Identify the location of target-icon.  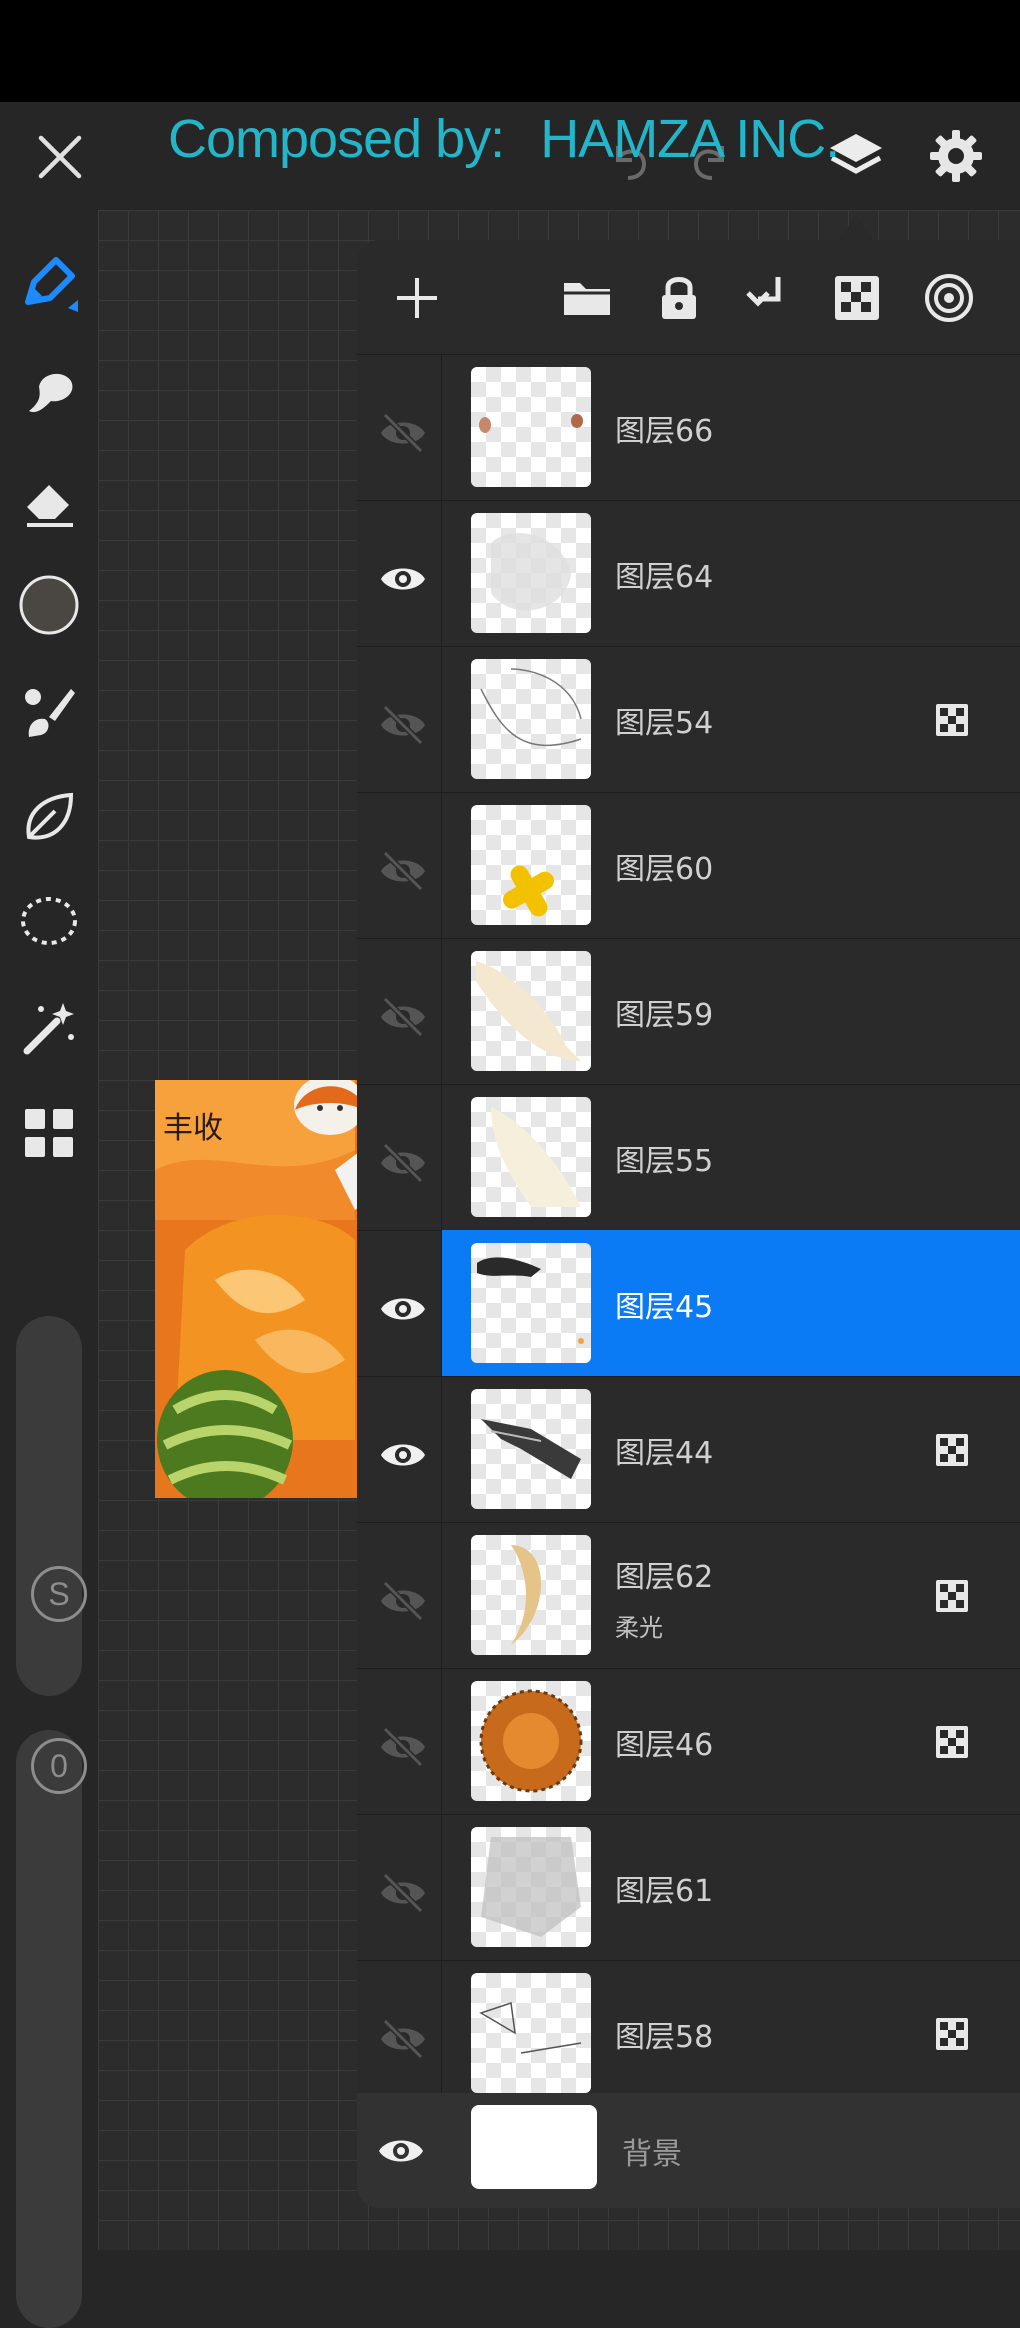
(949, 298).